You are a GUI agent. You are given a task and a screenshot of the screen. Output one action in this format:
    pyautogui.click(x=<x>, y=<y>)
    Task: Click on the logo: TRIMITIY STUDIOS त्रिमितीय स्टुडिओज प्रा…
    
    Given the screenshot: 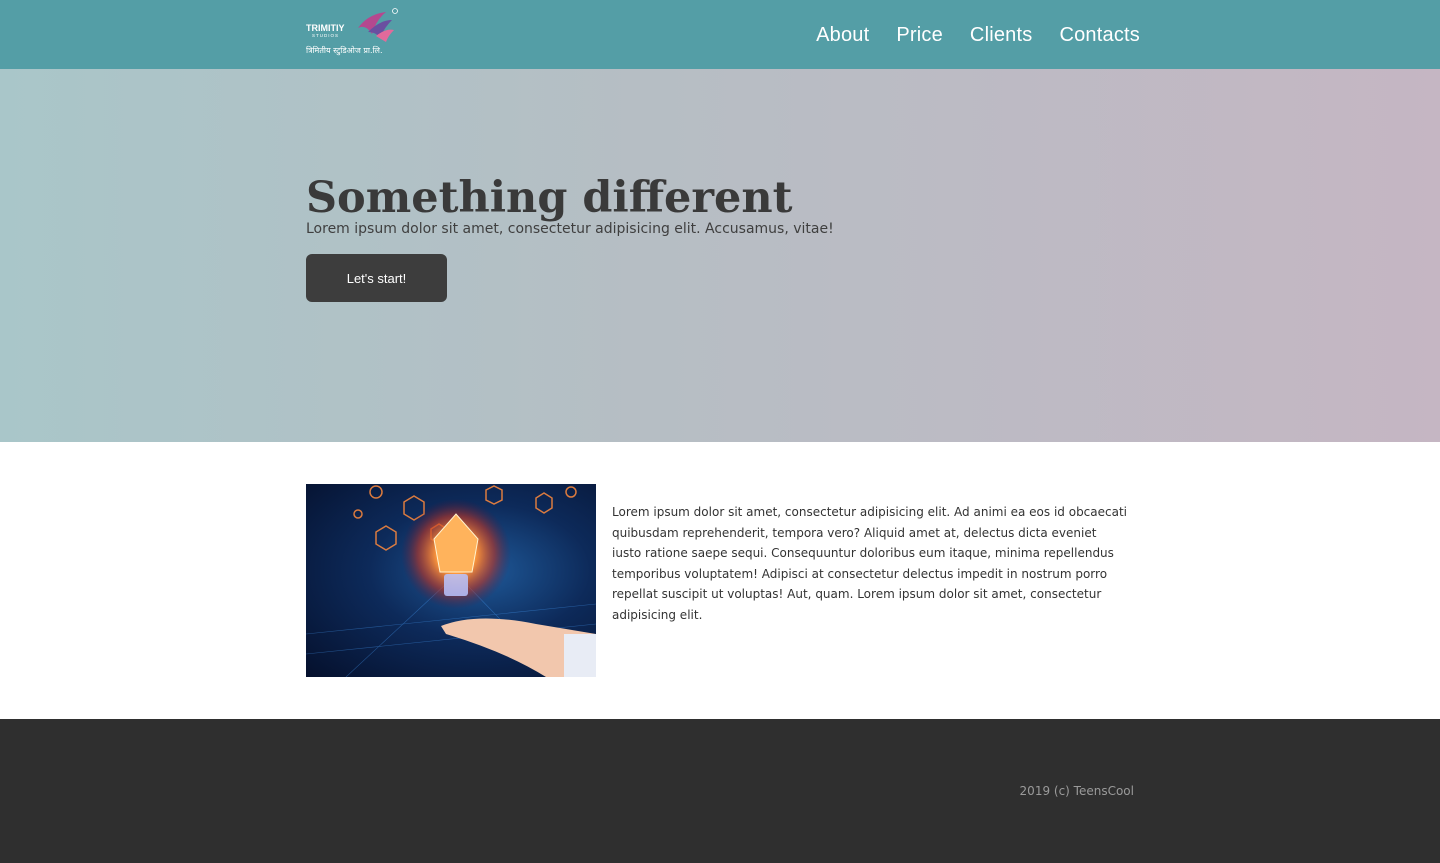 What is the action you would take?
    pyautogui.click(x=353, y=32)
    